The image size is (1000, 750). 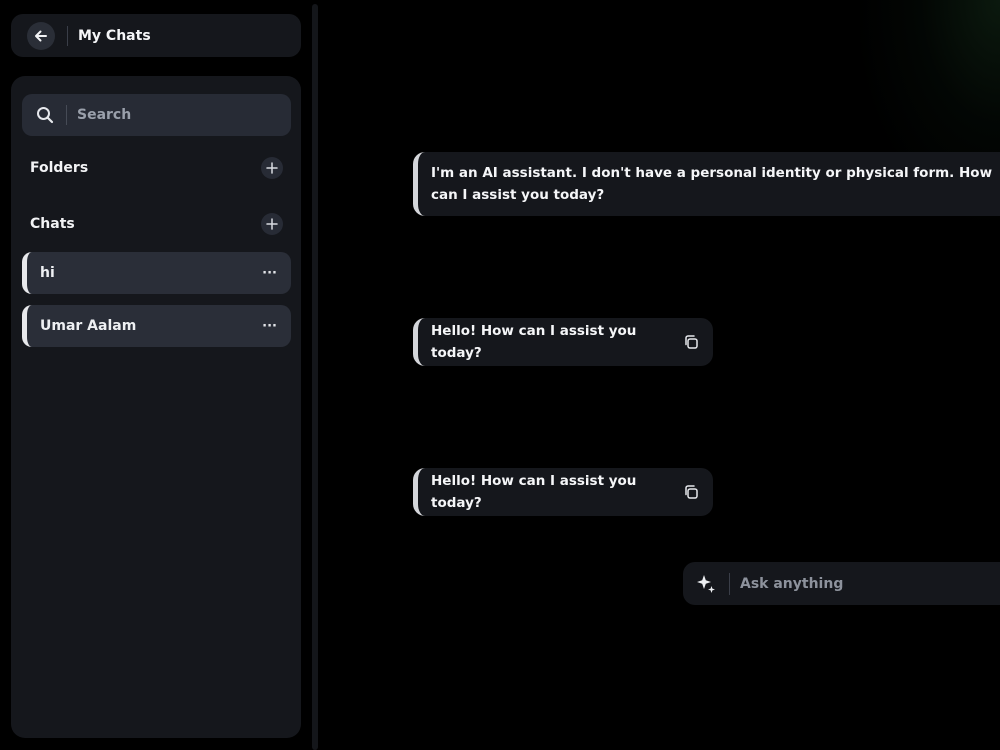 I want to click on add-folder-button, so click(x=272, y=168).